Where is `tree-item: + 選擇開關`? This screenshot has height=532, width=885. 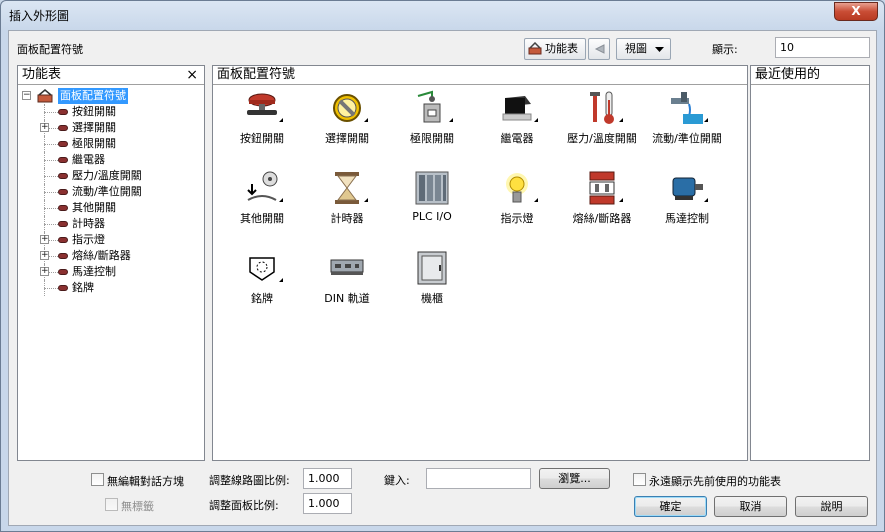
tree-item: + 選擇開關 is located at coordinates (110, 128).